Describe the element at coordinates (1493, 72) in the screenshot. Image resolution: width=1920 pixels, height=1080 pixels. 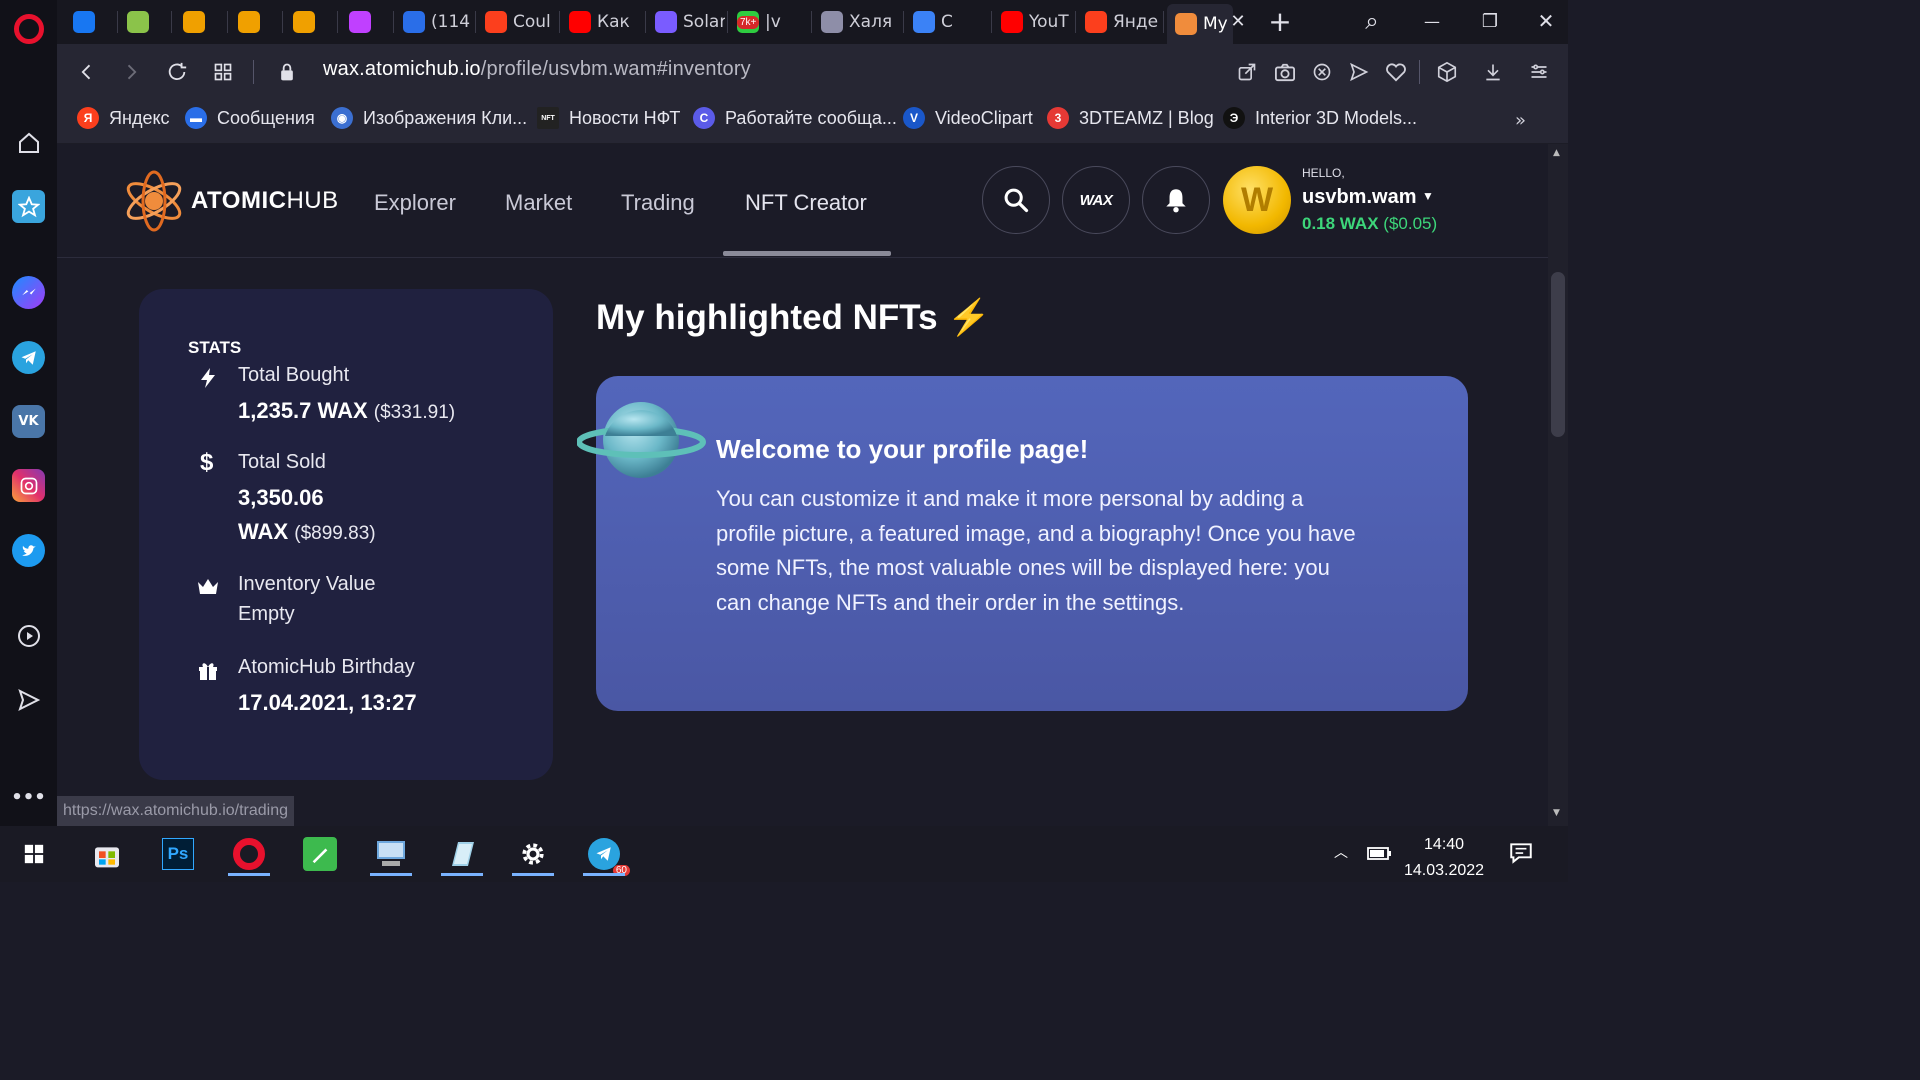
I see `download-icon` at that location.